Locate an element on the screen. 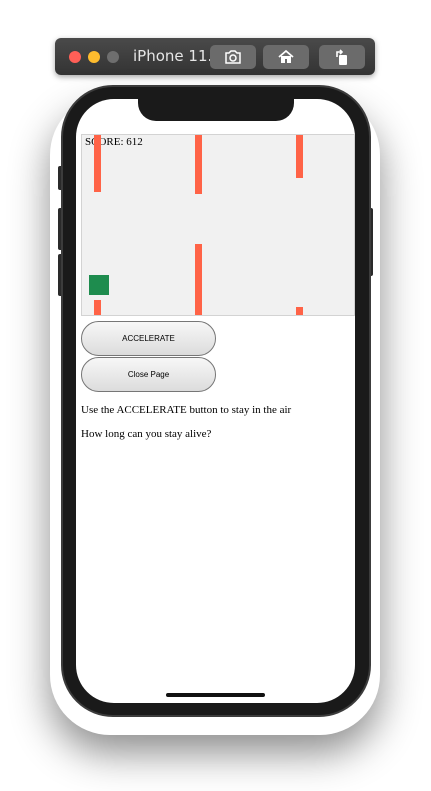  rotate-button is located at coordinates (342, 57).